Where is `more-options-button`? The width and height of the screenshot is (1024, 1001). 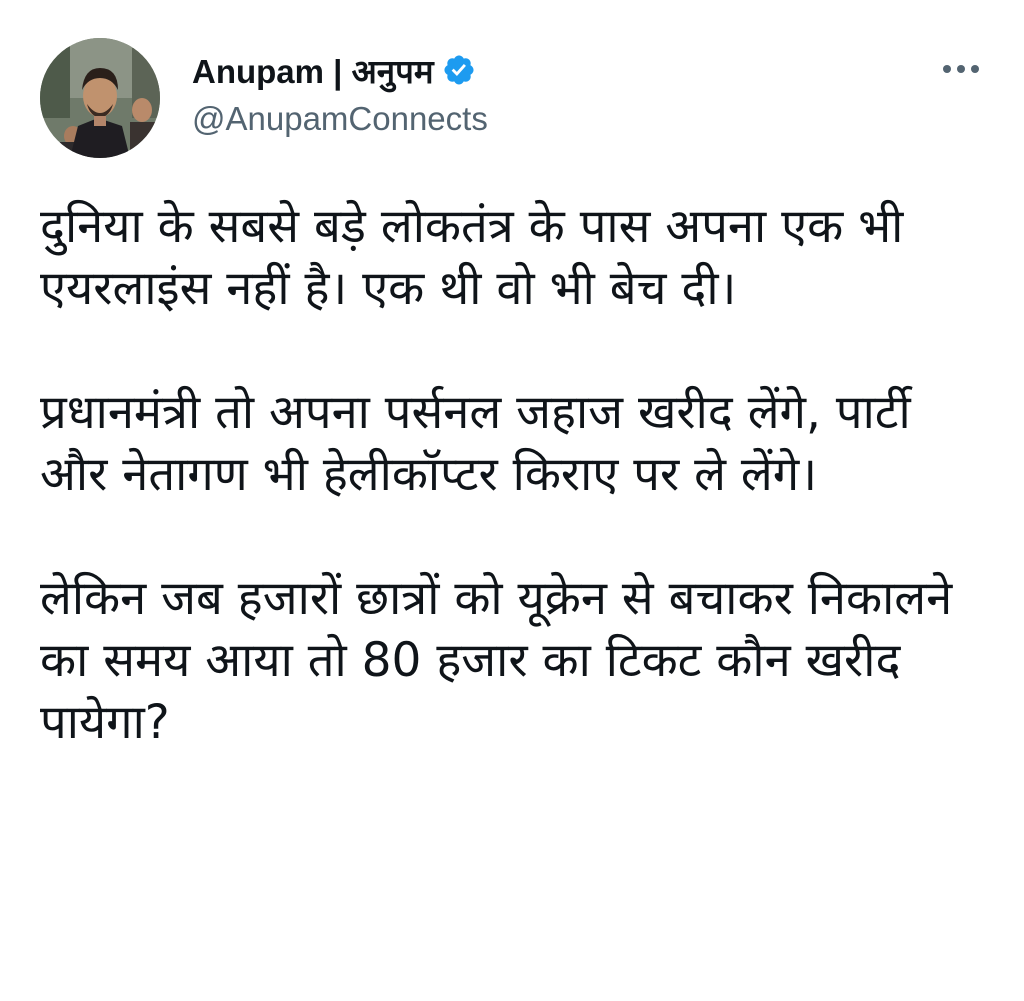 more-options-button is located at coordinates (961, 69).